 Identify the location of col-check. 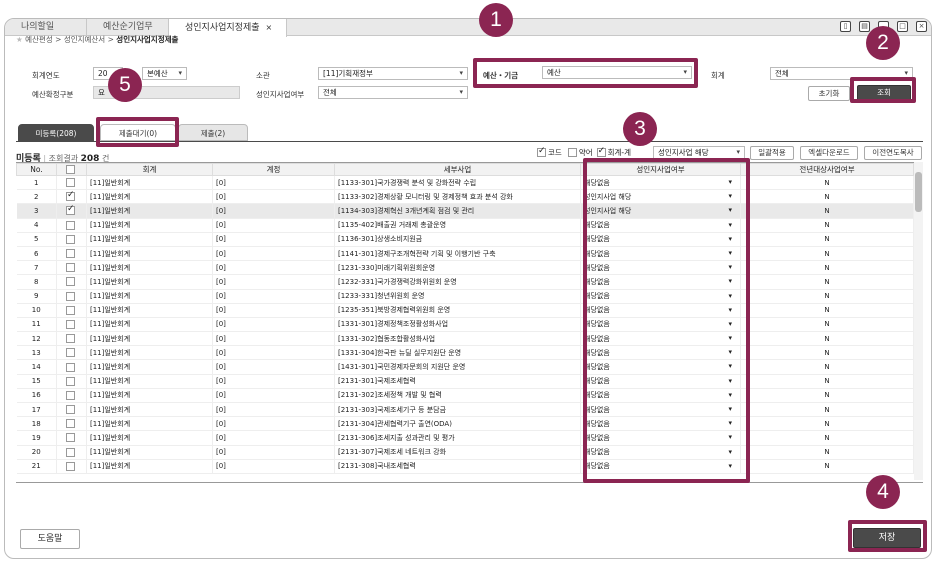
(71, 169).